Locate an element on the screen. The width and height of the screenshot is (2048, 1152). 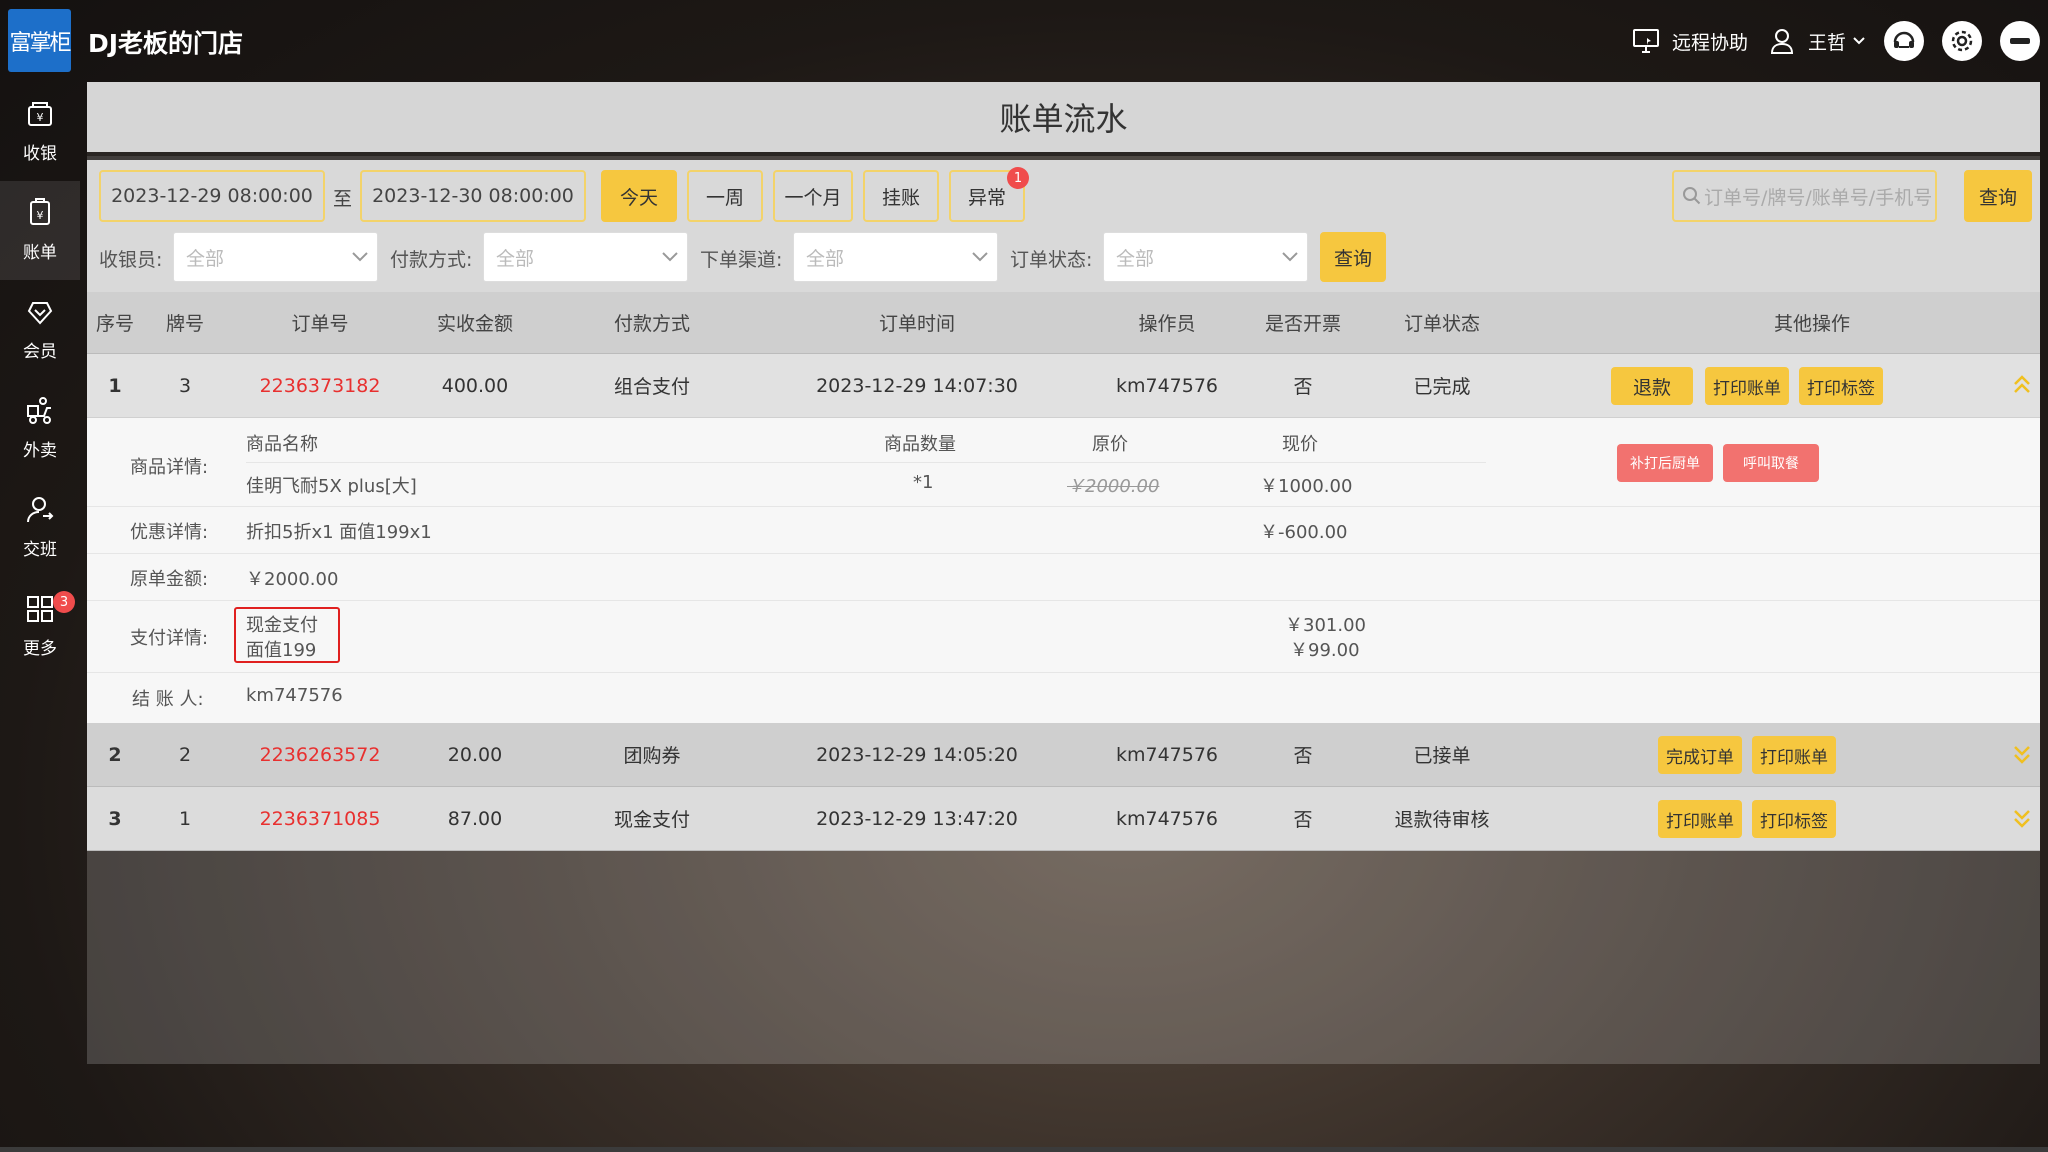
settler-label: 结 账 人: is located at coordinates (168, 699).